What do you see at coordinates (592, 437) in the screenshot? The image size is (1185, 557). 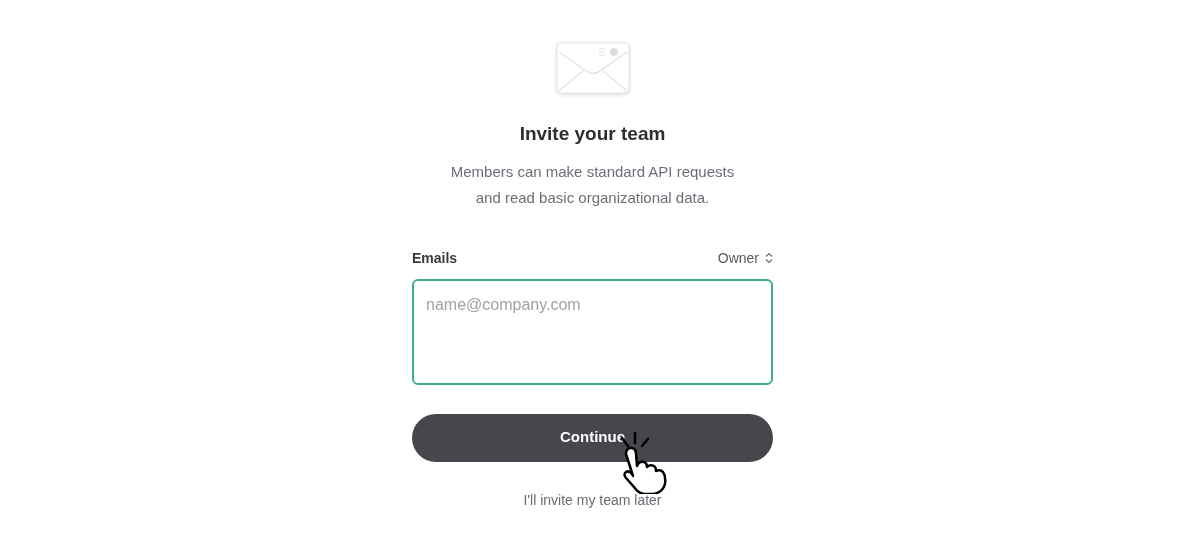 I see `continue-button: Continue` at bounding box center [592, 437].